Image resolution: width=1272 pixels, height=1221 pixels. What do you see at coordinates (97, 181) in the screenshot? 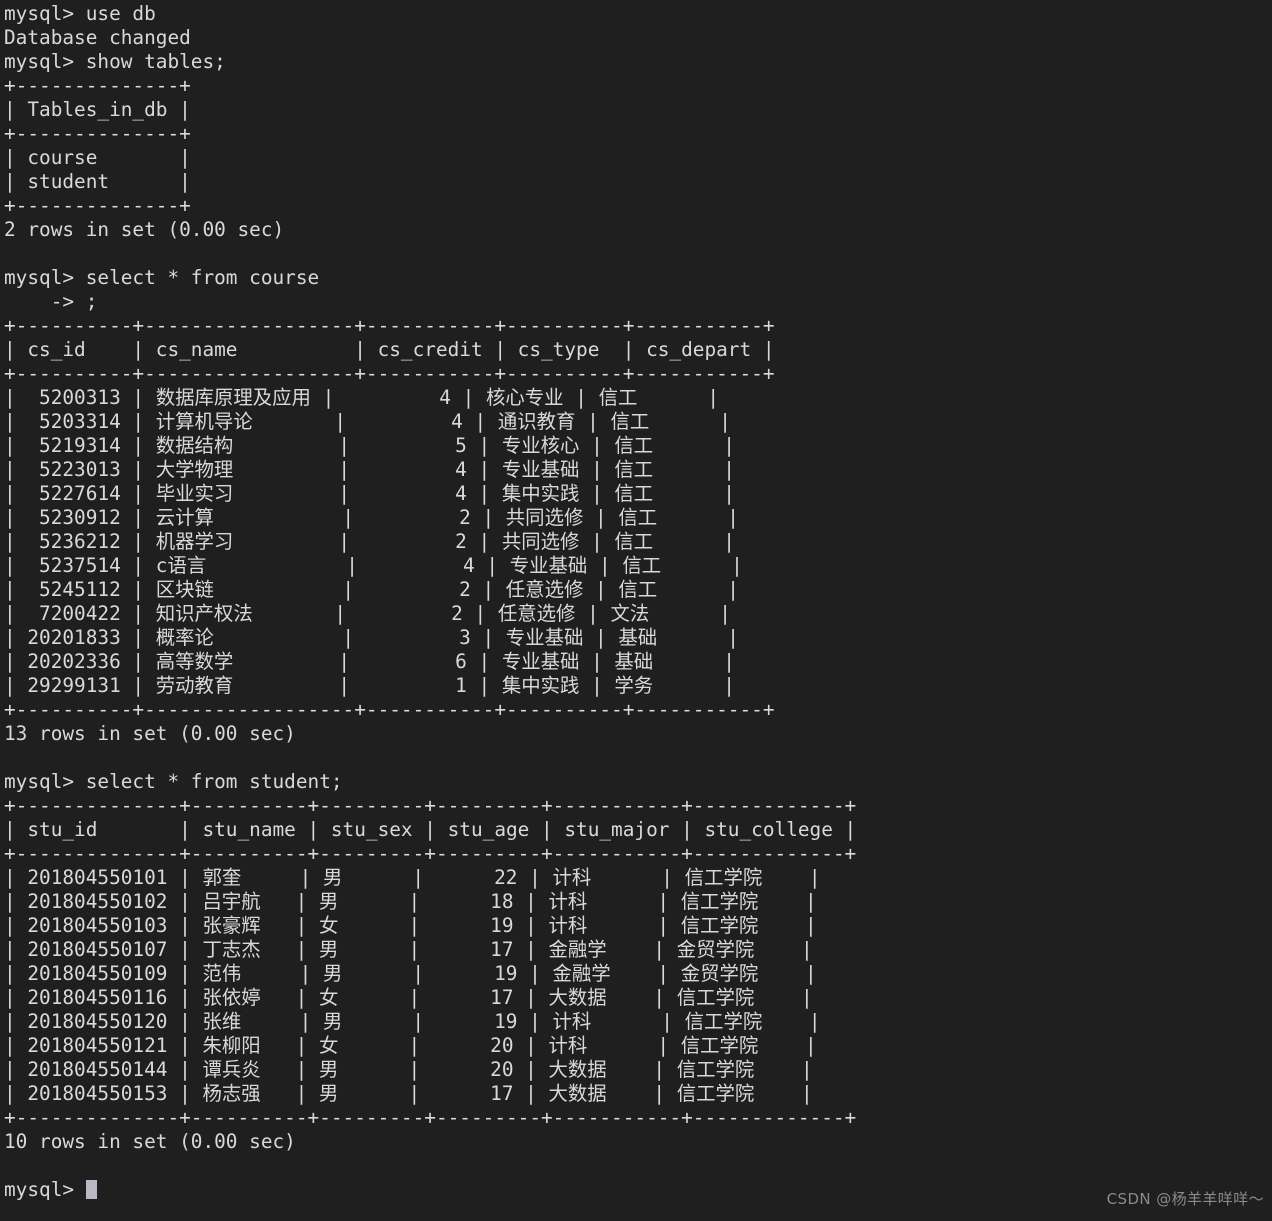
I see `table-row-tables-in-db: | student |` at bounding box center [97, 181].